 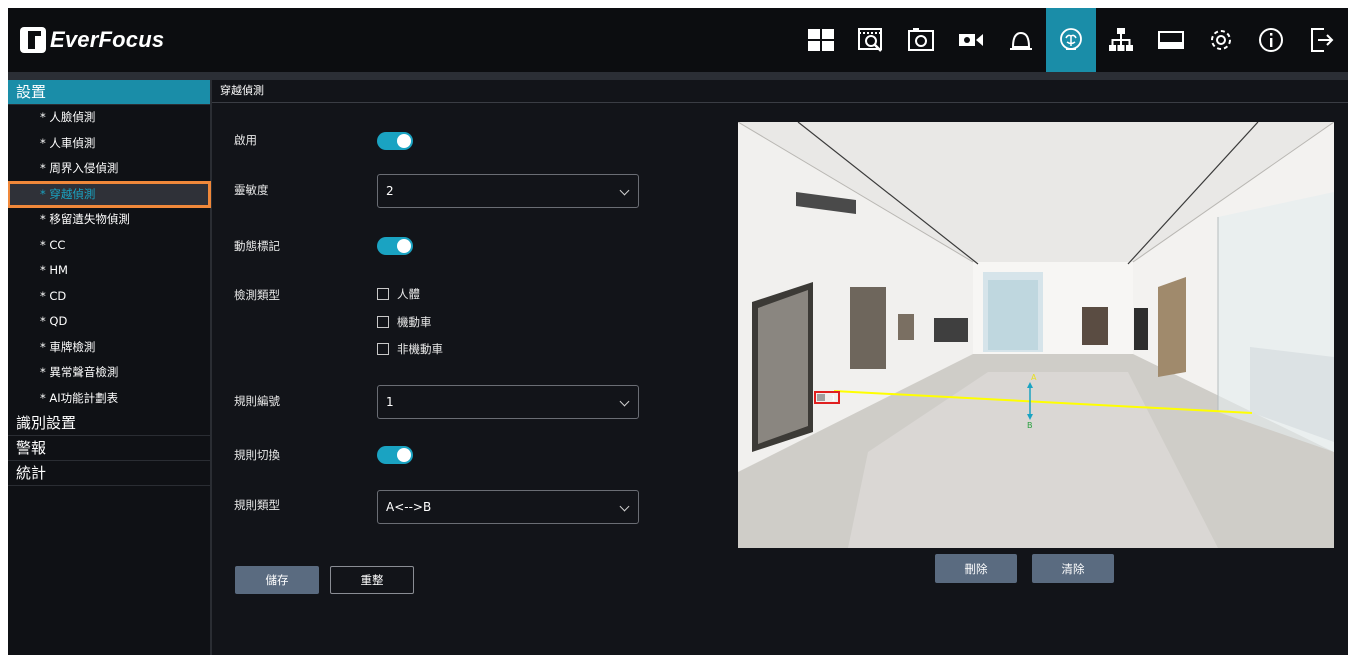 I want to click on rule-switch-toggle, so click(x=395, y=455).